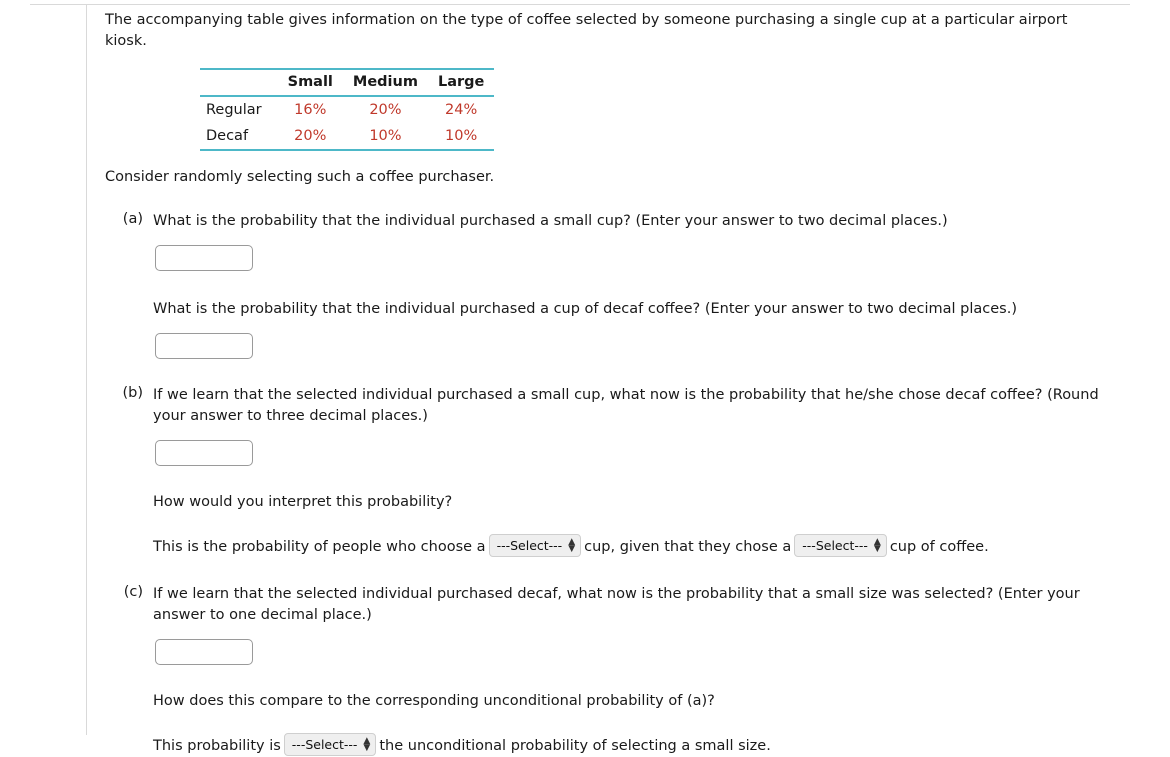 Image resolution: width=1170 pixels, height=757 pixels. Describe the element at coordinates (204, 453) in the screenshot. I see `part-b-answer-input` at that location.